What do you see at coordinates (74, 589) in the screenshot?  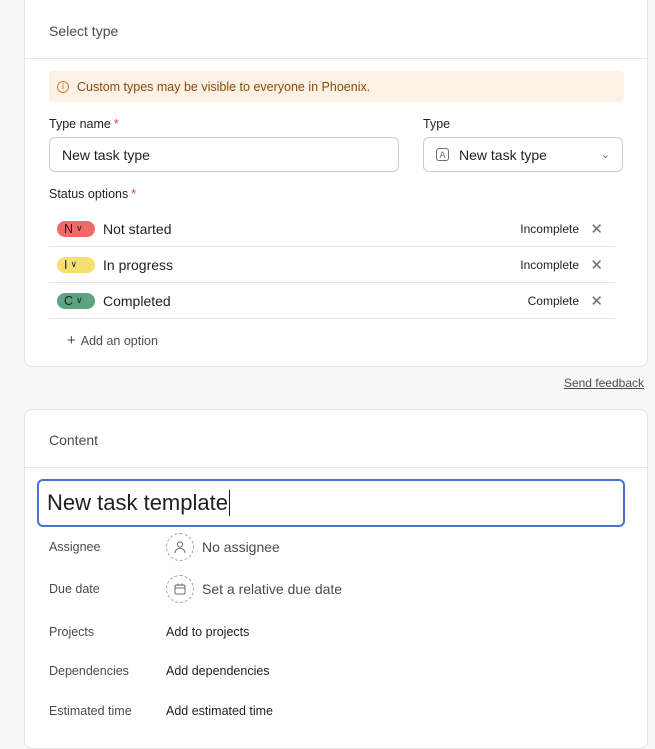 I see `field-label: Due date` at bounding box center [74, 589].